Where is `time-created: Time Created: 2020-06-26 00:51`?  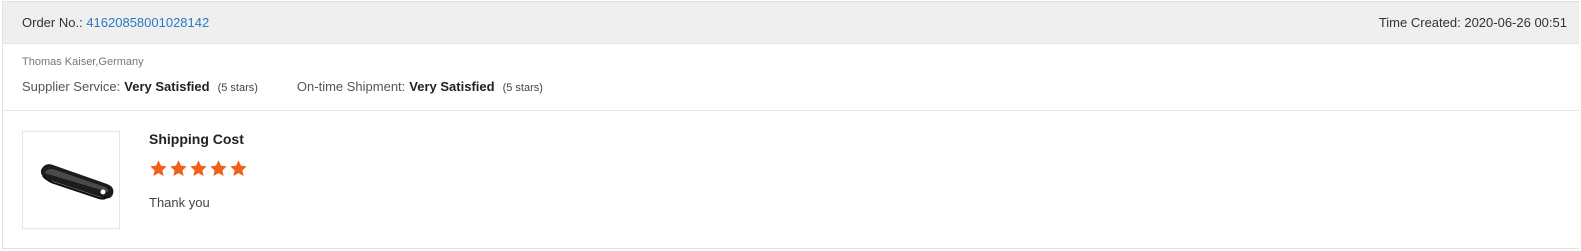
time-created: Time Created: 2020-06-26 00:51 is located at coordinates (1473, 22).